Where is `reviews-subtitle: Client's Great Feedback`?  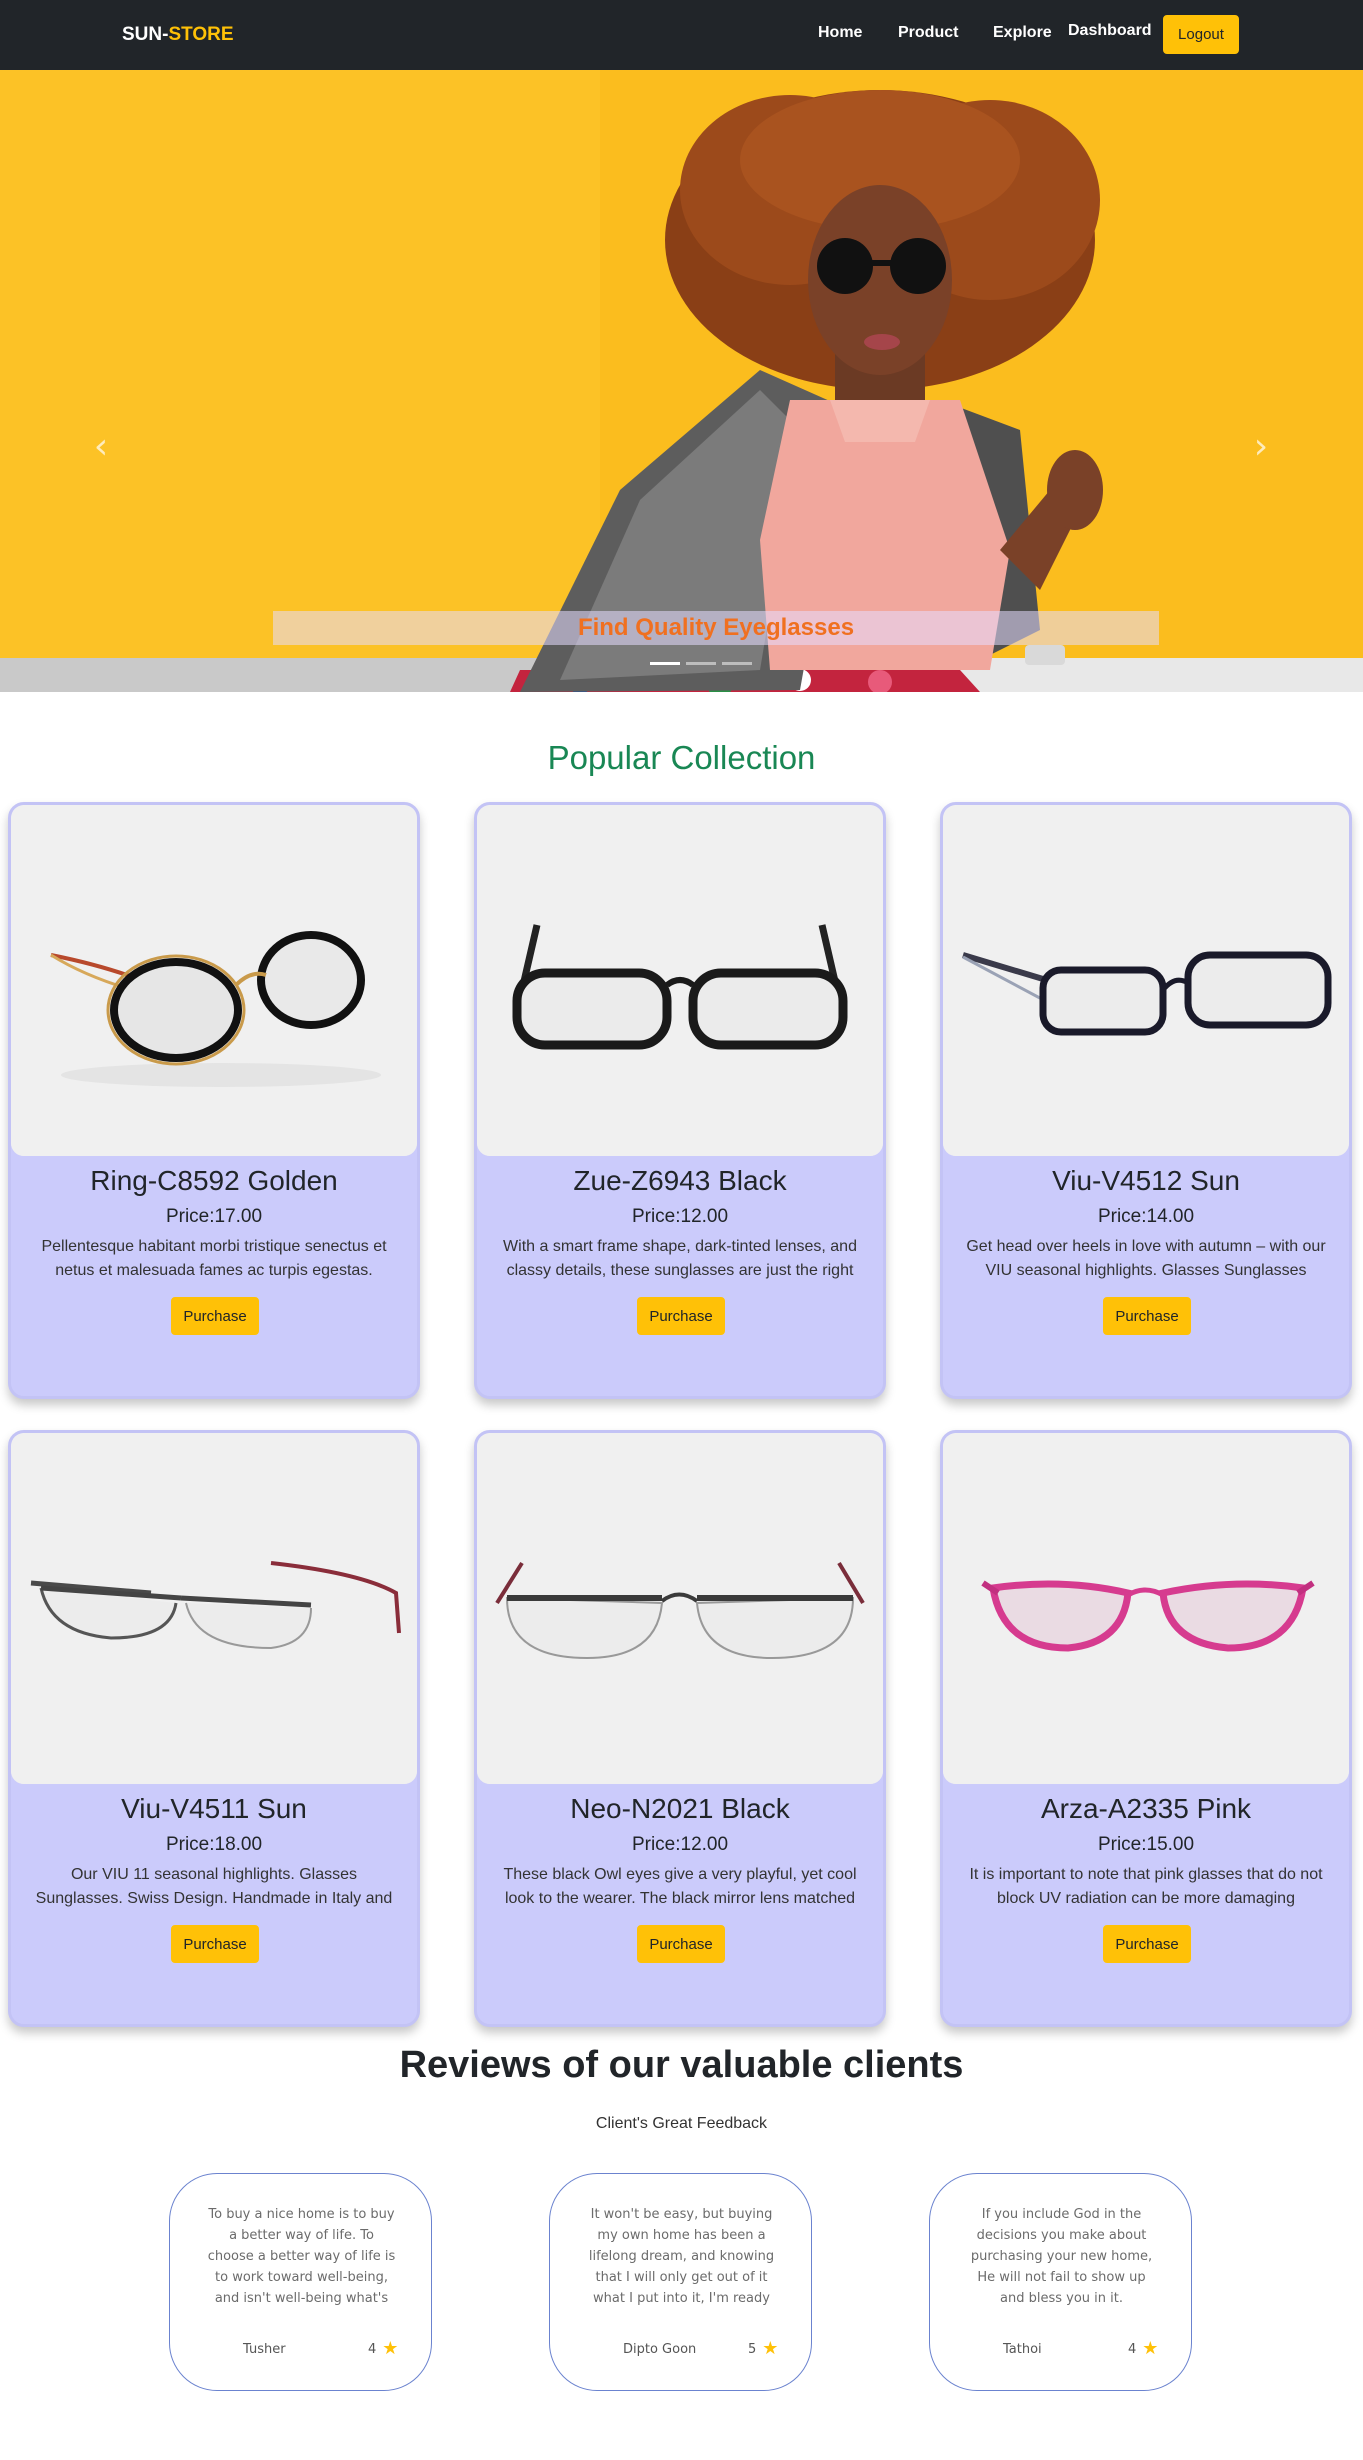 reviews-subtitle: Client's Great Feedback is located at coordinates (681, 2123).